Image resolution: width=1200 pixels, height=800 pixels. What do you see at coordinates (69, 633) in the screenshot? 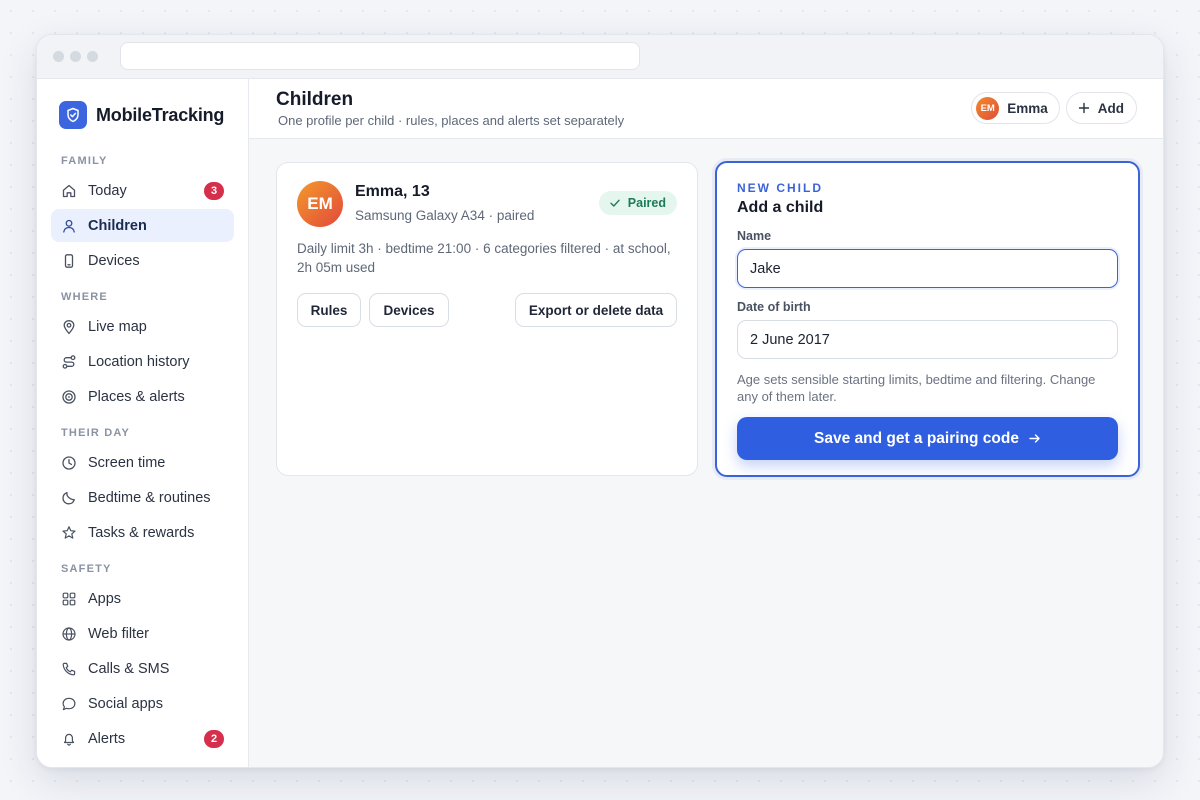
I see `globe-icon` at bounding box center [69, 633].